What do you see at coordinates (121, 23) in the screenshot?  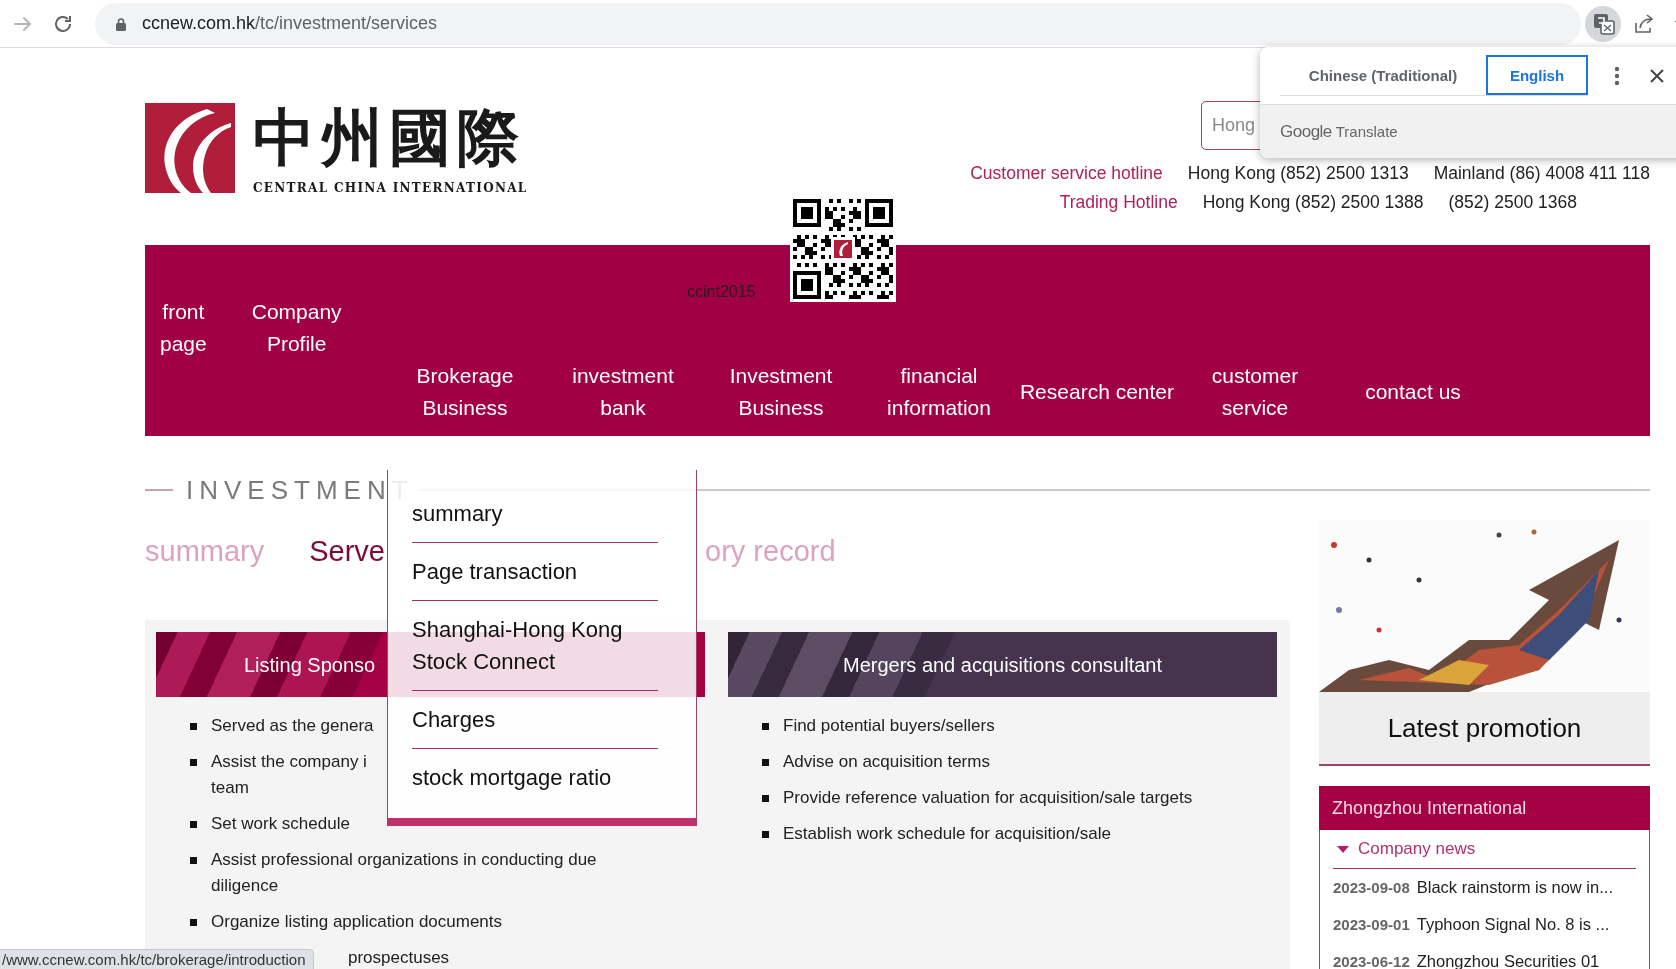 I see `lock-icon` at bounding box center [121, 23].